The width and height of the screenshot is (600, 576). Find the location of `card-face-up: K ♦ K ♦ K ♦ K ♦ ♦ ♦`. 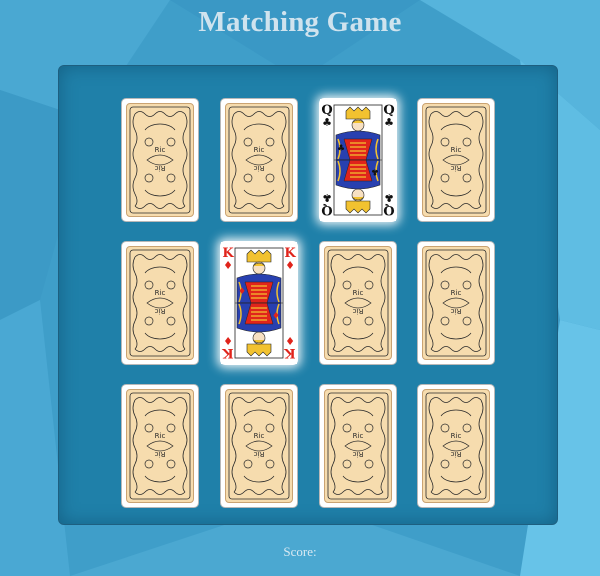

card-face-up: K ♦ K ♦ K ♦ K ♦ ♦ ♦ is located at coordinates (259, 303).